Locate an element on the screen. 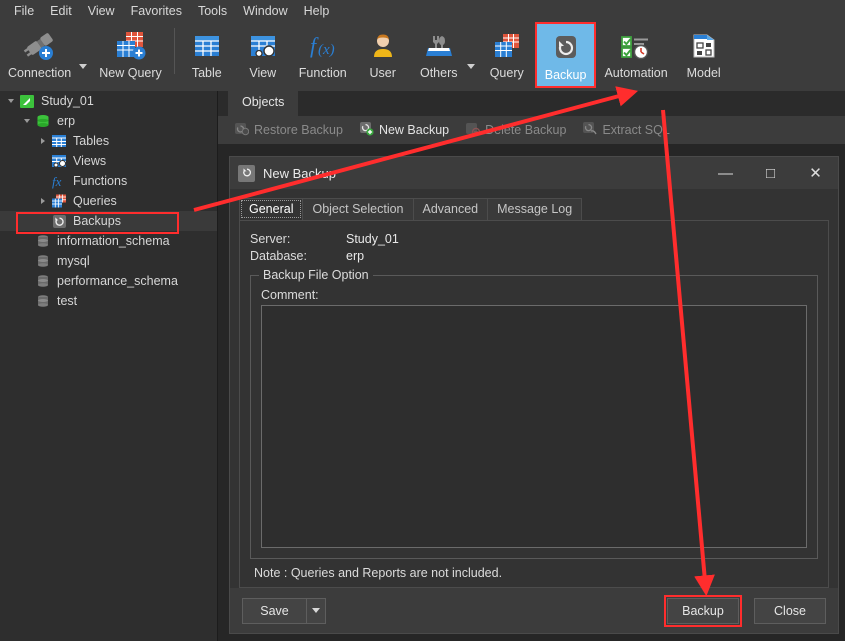 Image resolution: width=845 pixels, height=641 pixels. toolbar-label-query: Query is located at coordinates (506, 73).